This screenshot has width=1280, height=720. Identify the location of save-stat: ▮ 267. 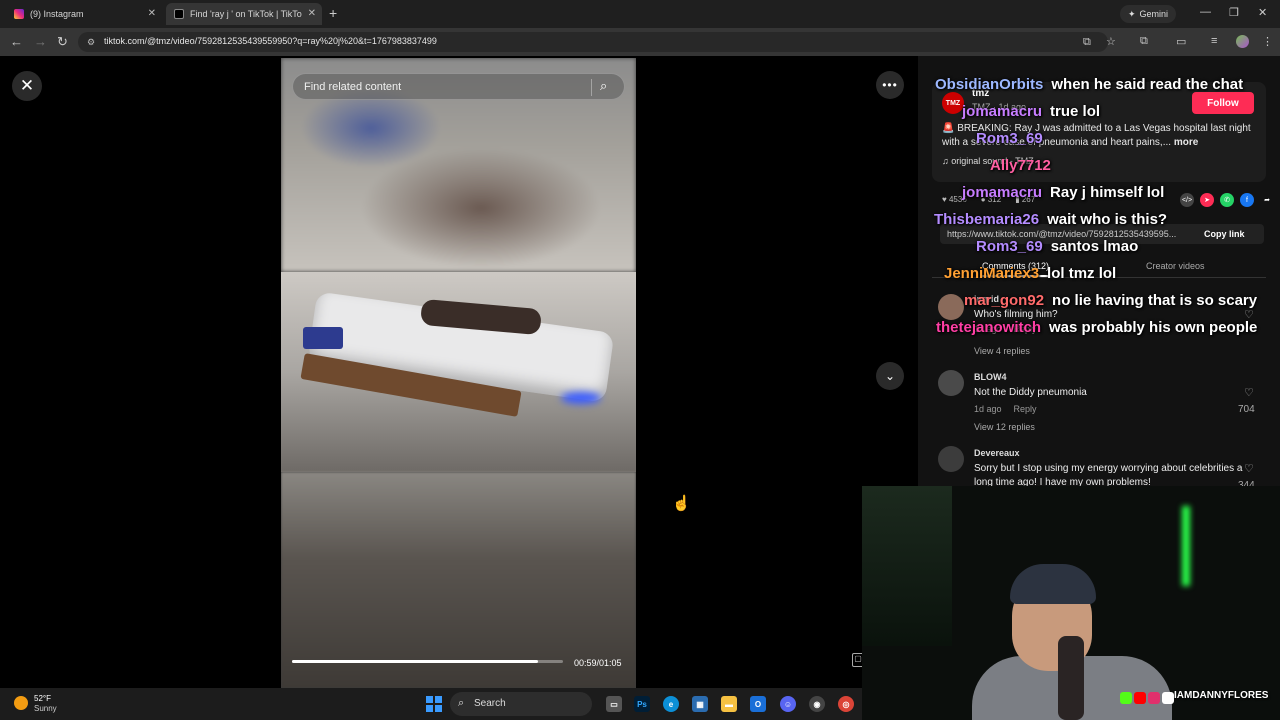
(1025, 199).